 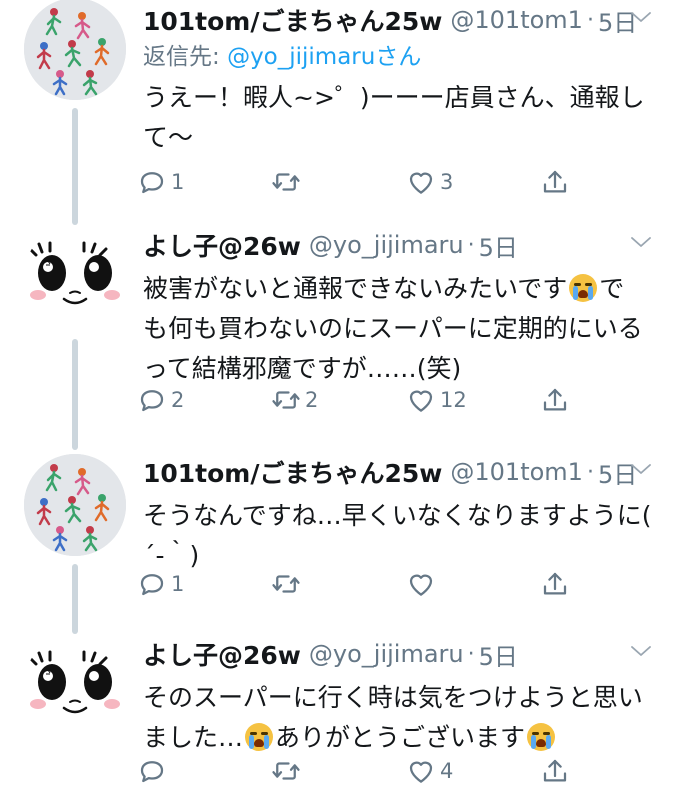 I want to click on tweet-text-part: で, so click(x=612, y=288).